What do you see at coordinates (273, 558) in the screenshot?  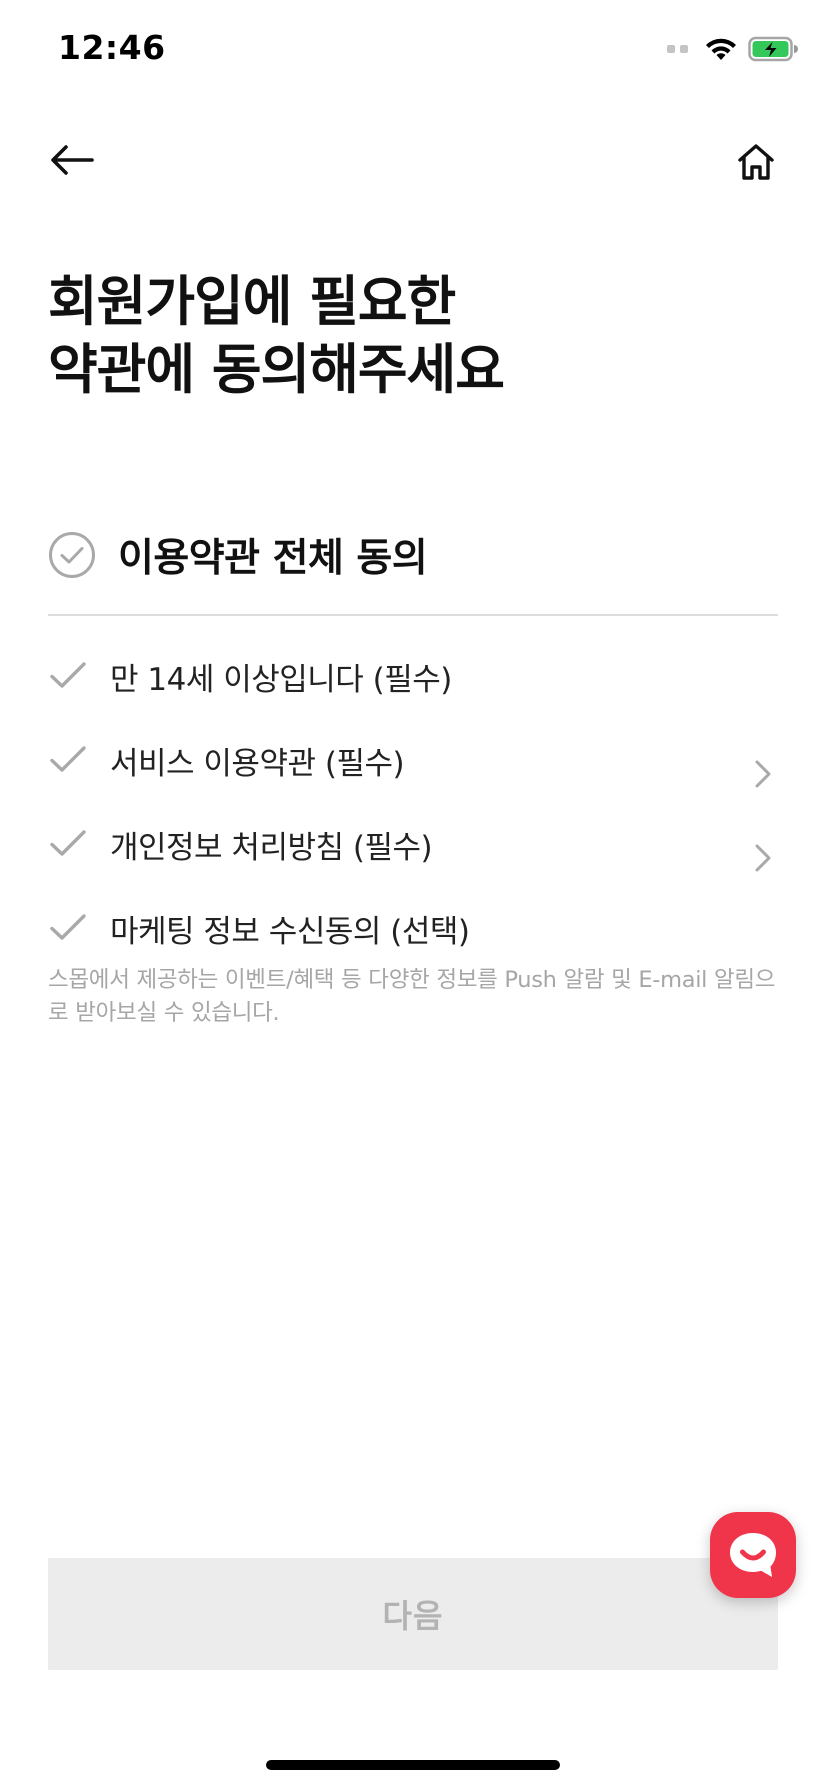 I see `agree-all-label: 이용약관 전체 동의` at bounding box center [273, 558].